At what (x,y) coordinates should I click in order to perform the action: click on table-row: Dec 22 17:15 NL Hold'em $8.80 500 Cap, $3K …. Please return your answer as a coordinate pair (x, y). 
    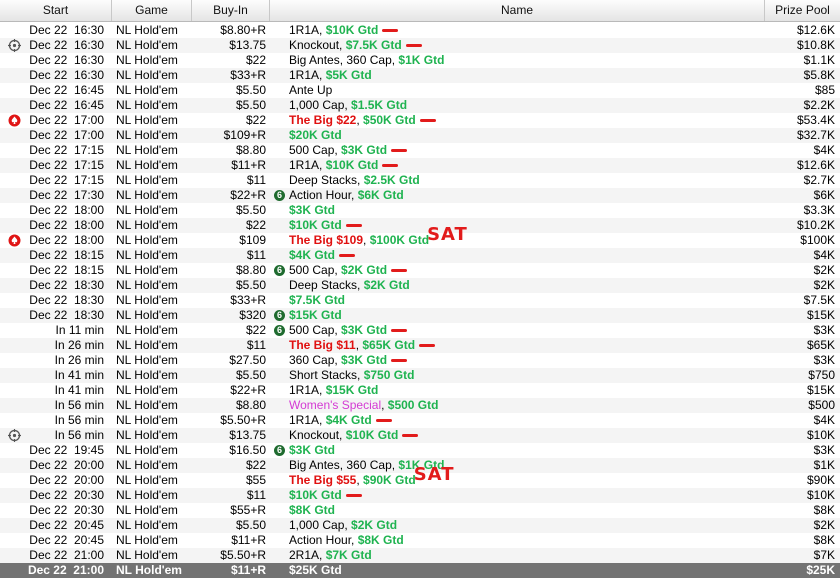
    Looking at the image, I should click on (420, 150).